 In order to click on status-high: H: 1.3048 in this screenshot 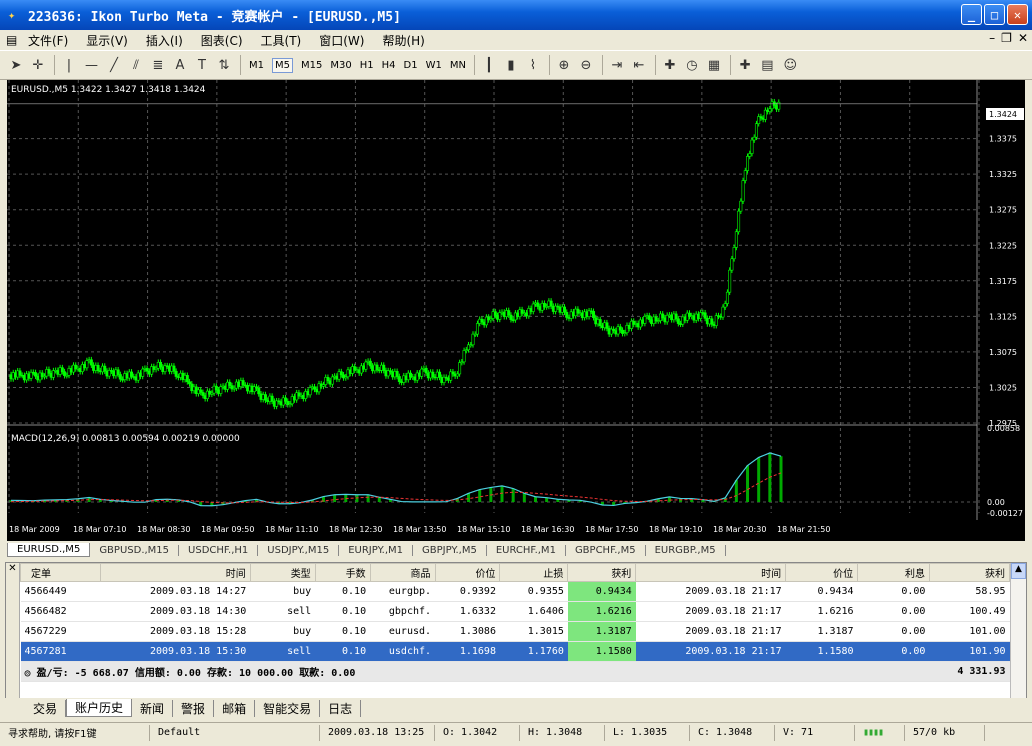, I will do `click(562, 732)`.